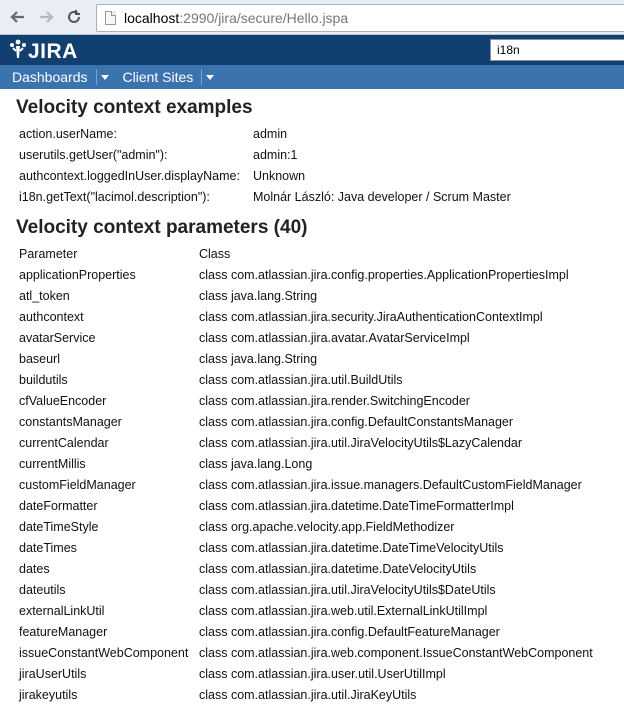 The image size is (624, 718). I want to click on parameter-class: class java.lang.Long, so click(256, 463).